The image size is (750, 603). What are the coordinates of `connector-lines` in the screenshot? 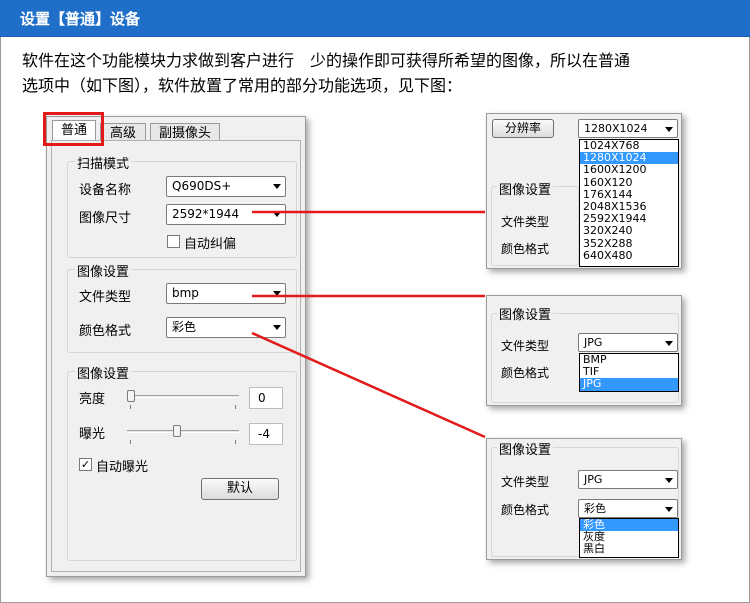 It's located at (368, 324).